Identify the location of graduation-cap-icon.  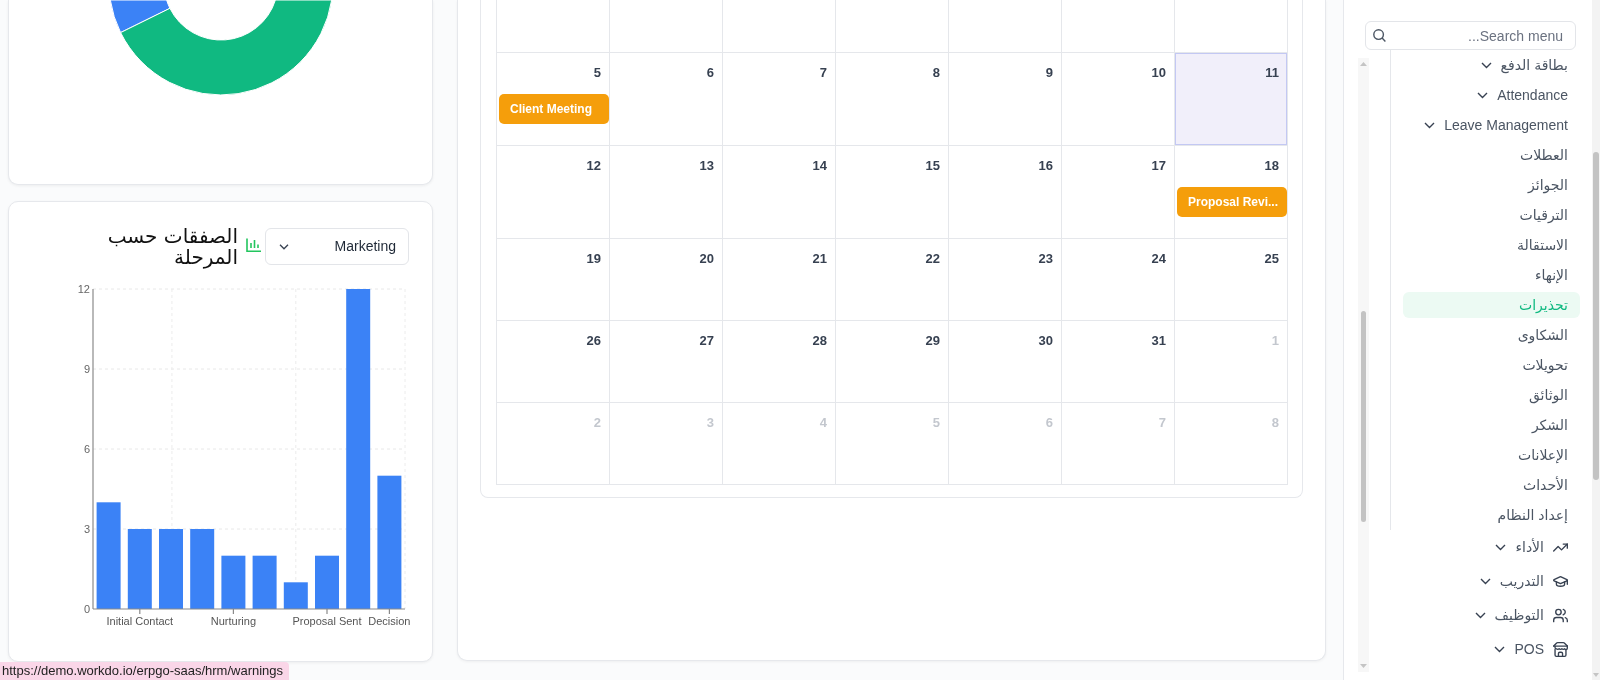
(1560, 581).